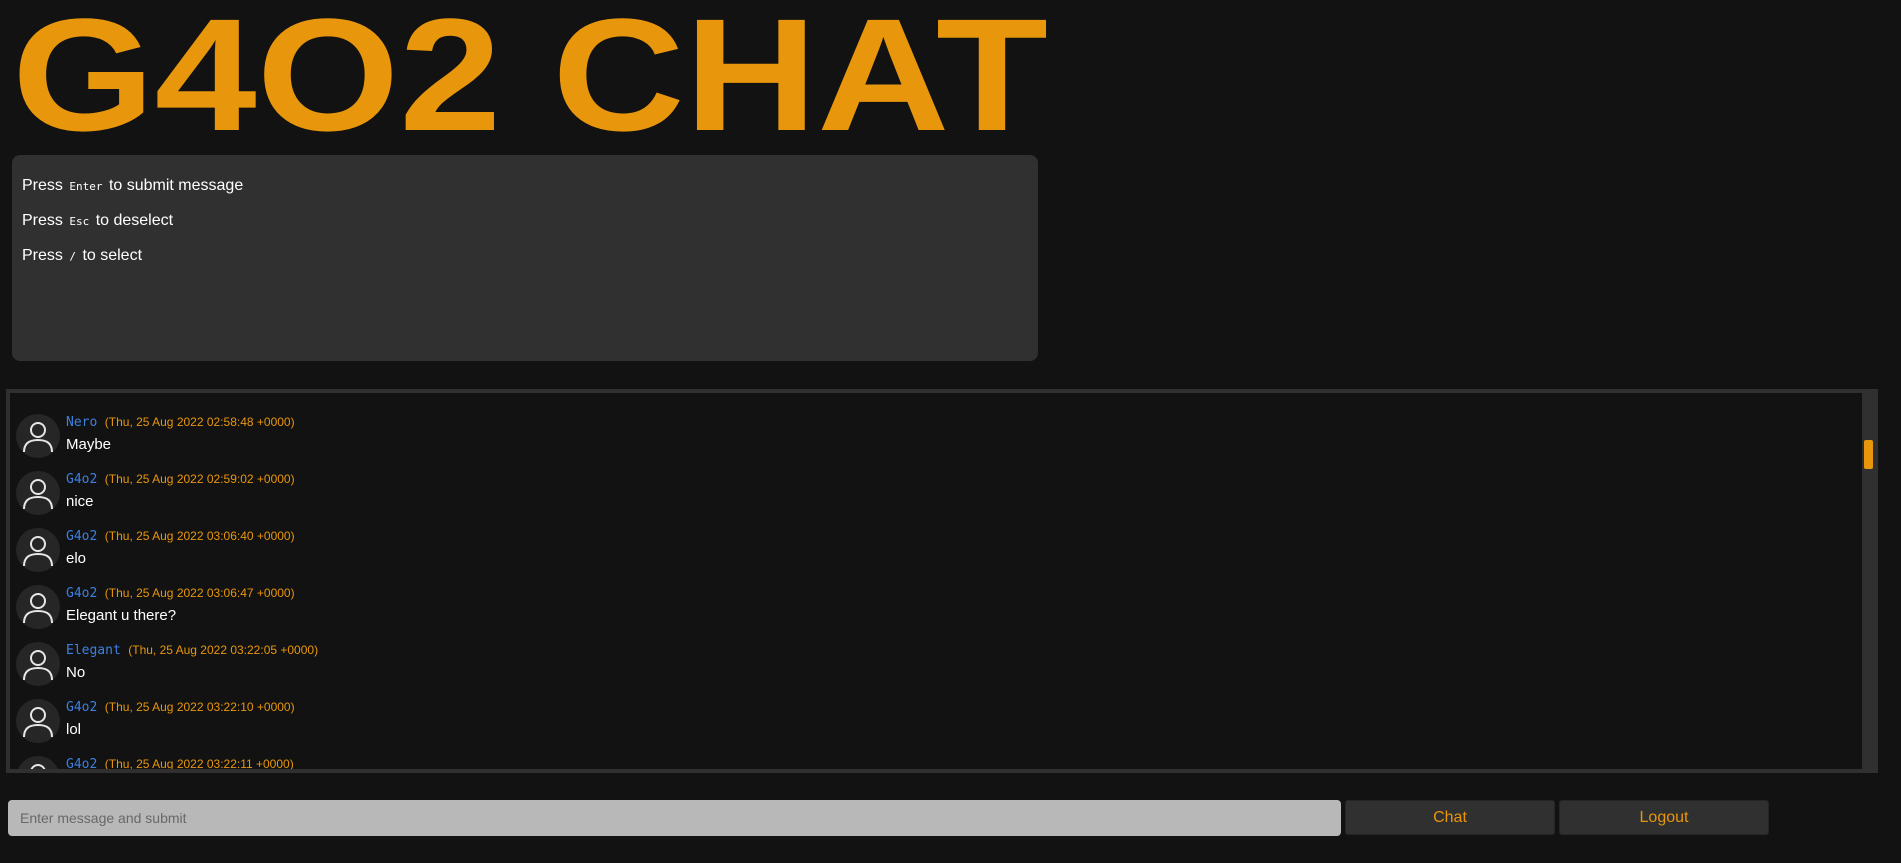 The height and width of the screenshot is (863, 1901). I want to click on message-text: nice, so click(80, 501).